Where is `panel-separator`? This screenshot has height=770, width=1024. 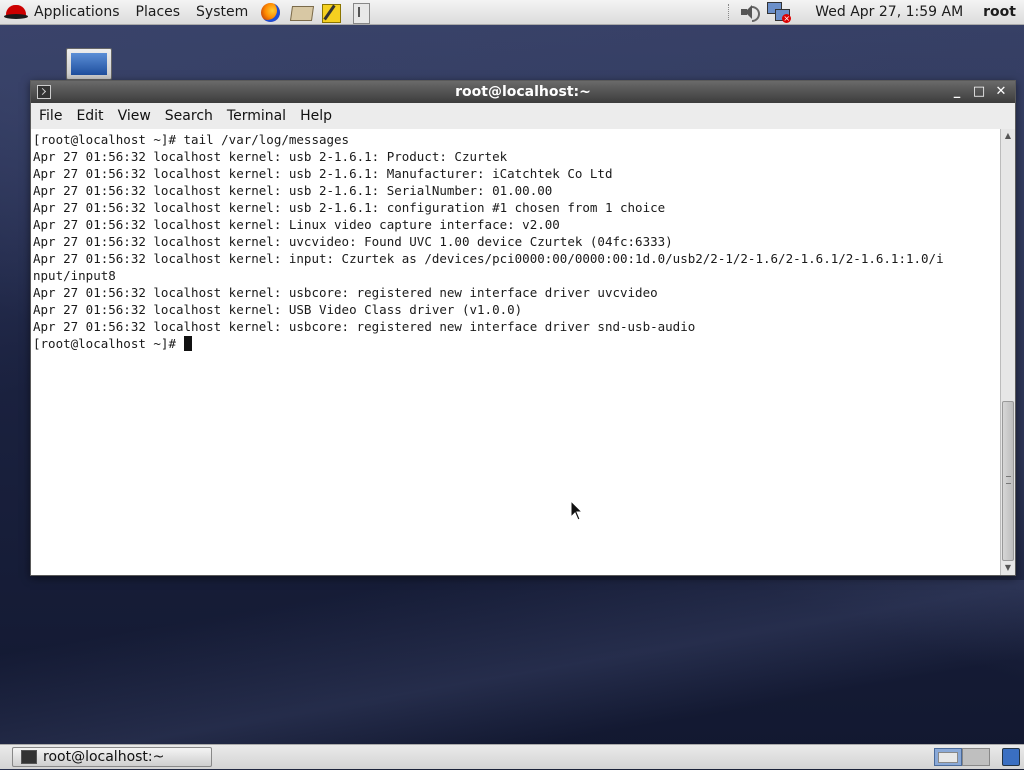
panel-separator is located at coordinates (729, 12).